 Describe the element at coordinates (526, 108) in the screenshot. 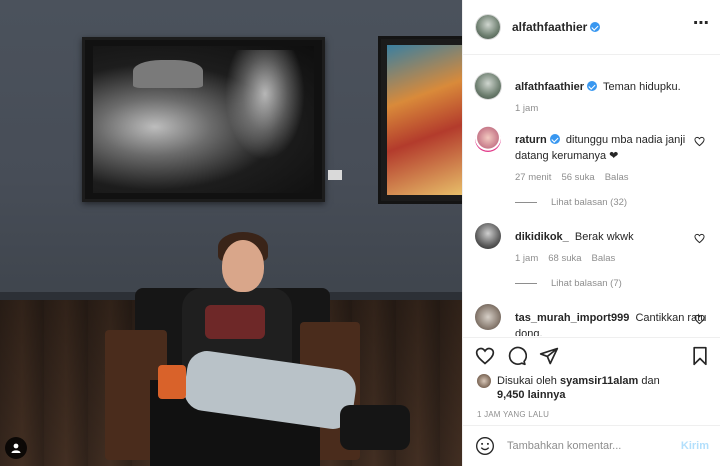

I see `caption-time: 1 jam` at that location.